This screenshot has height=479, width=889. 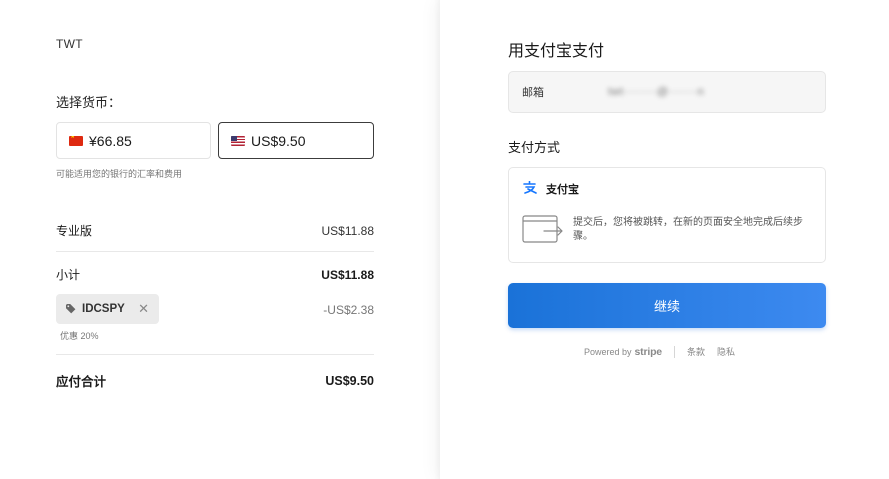 I want to click on payment-method-alipay: 支付宝 提交后，您将被跳转，在新的页面安全地完成后续步骤。, so click(x=667, y=215).